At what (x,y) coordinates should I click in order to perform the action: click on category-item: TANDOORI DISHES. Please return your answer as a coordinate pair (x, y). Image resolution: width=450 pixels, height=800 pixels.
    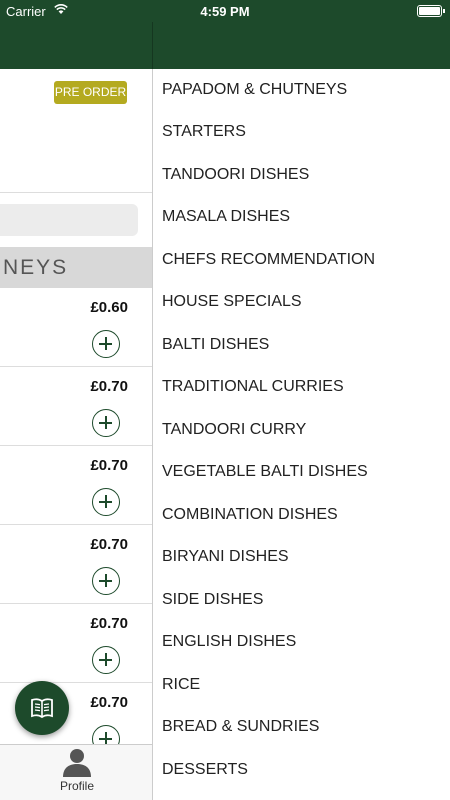
    Looking at the image, I should click on (235, 175).